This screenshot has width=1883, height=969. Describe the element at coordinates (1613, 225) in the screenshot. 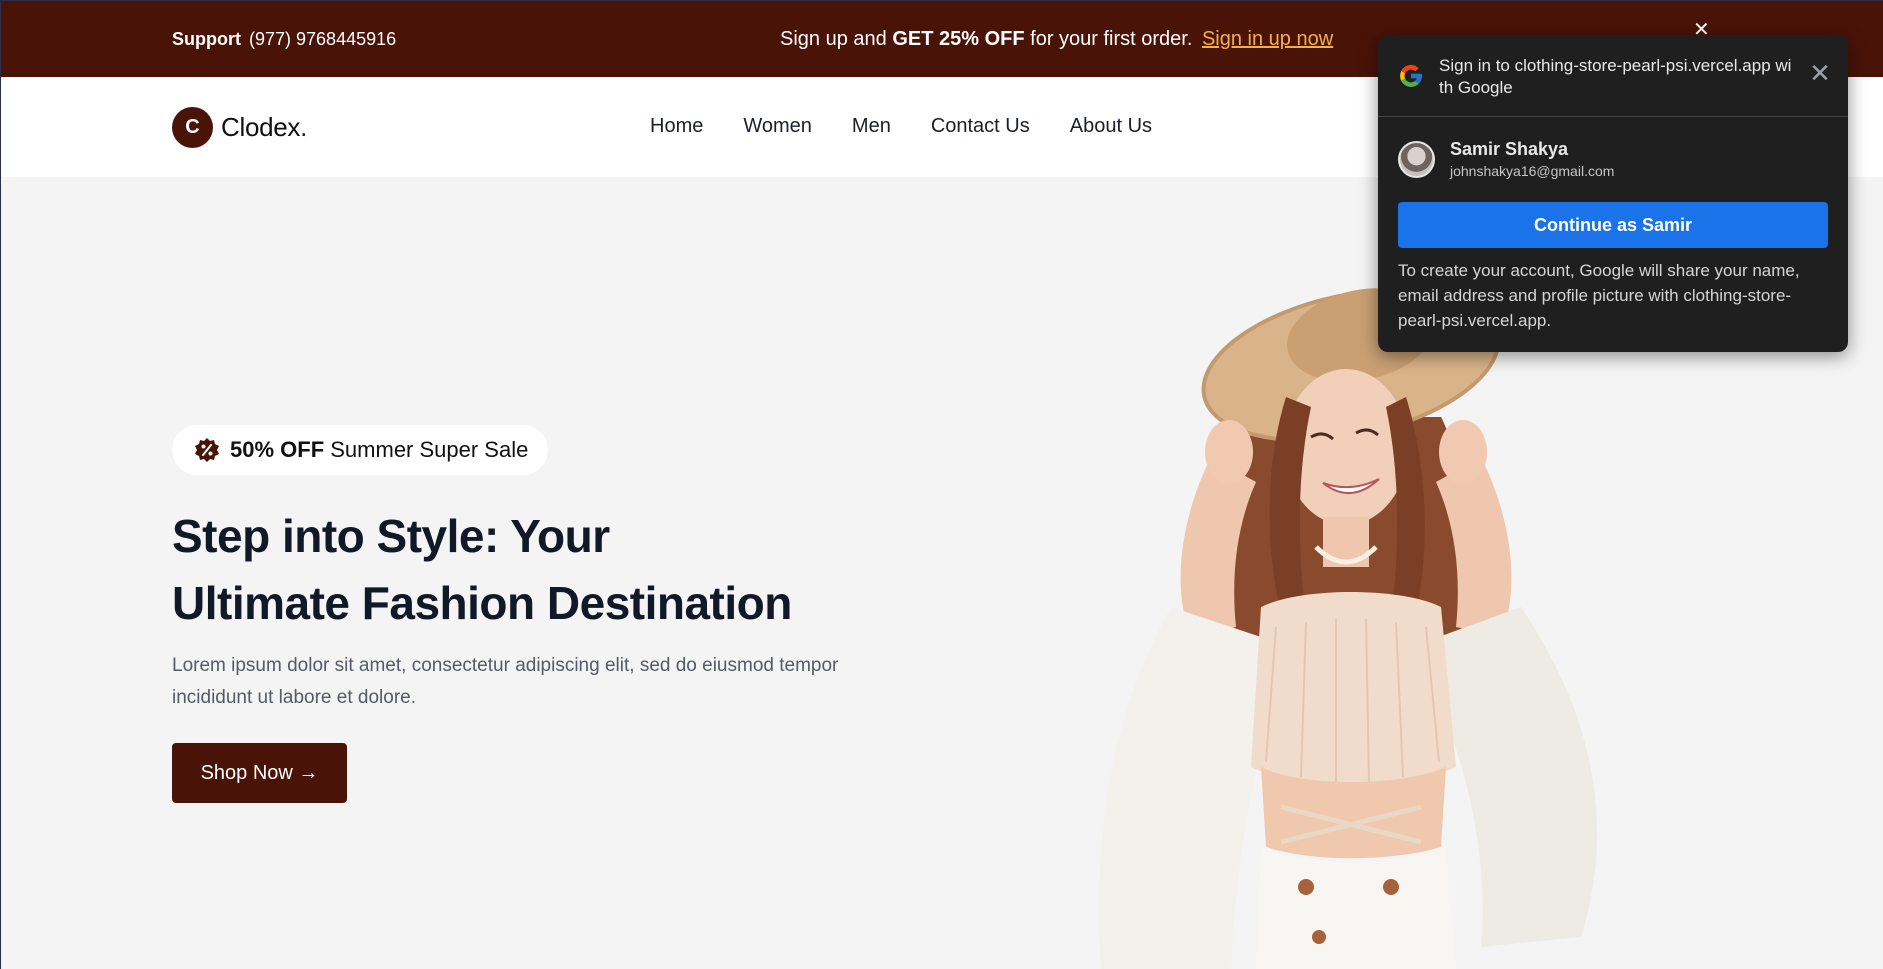

I see `continue-button: Continue as Samir` at that location.